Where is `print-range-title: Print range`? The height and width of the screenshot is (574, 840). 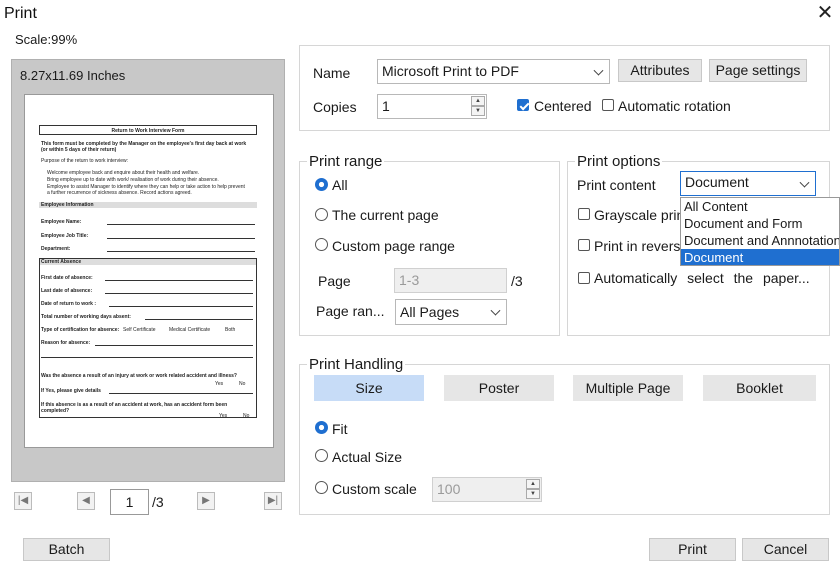
print-range-title: Print range is located at coordinates (346, 161).